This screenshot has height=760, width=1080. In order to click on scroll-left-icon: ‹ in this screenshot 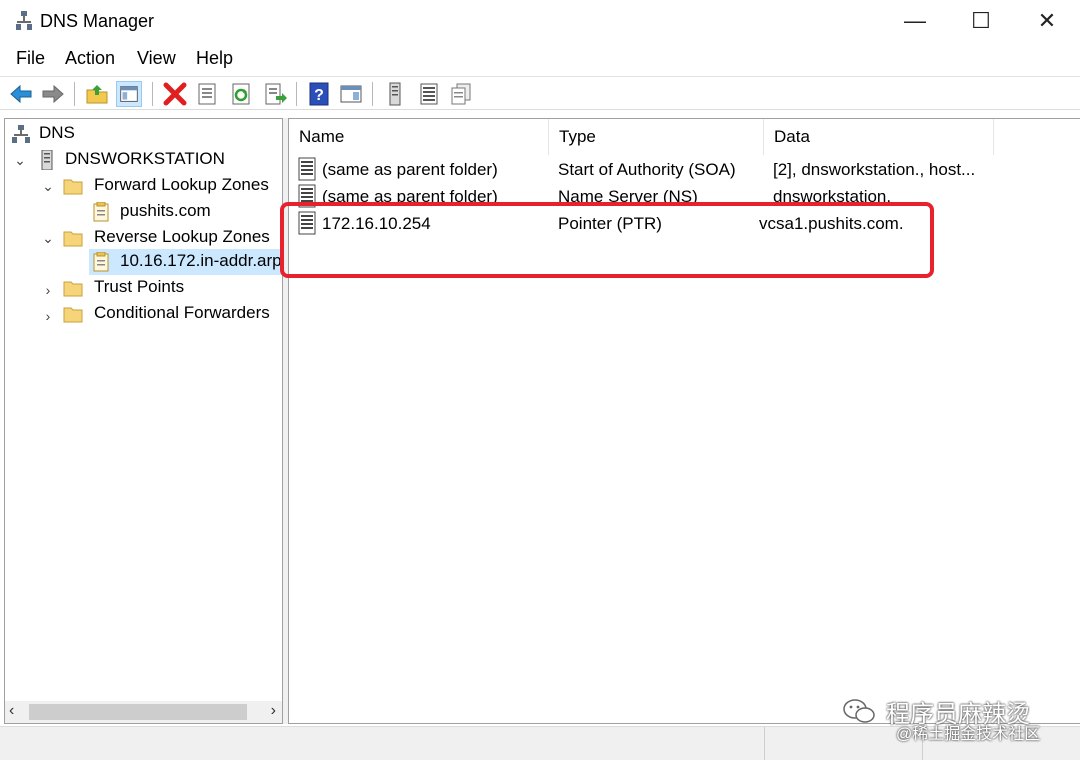, I will do `click(11, 711)`.